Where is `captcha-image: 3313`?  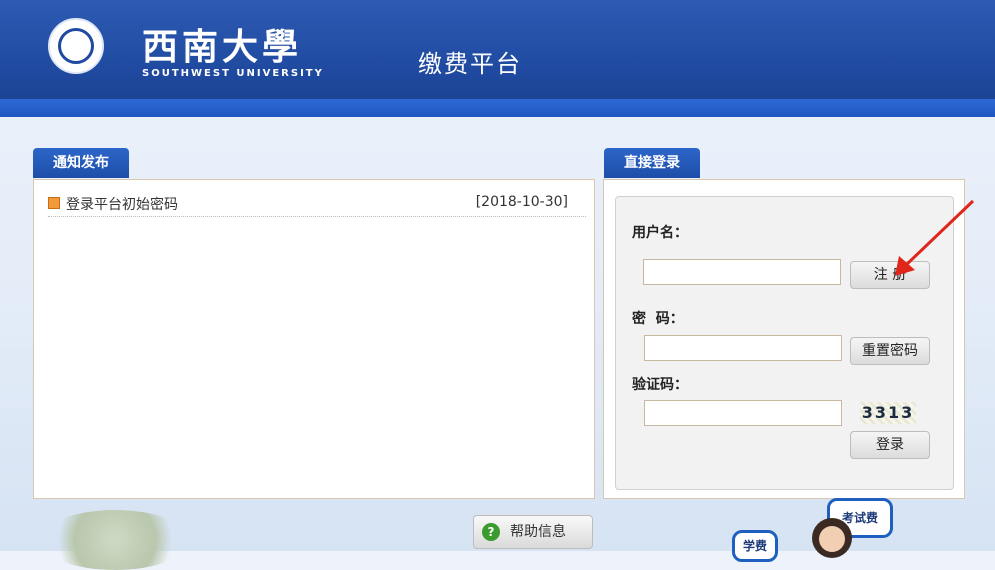
captcha-image: 3313 is located at coordinates (888, 413).